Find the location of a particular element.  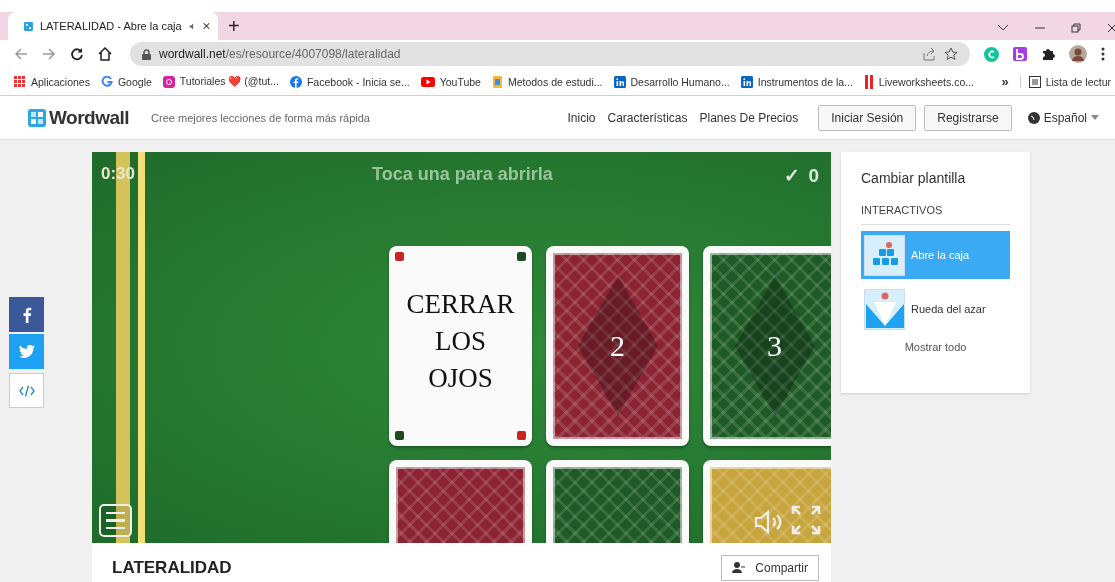

facebook-share-button is located at coordinates (26, 314).